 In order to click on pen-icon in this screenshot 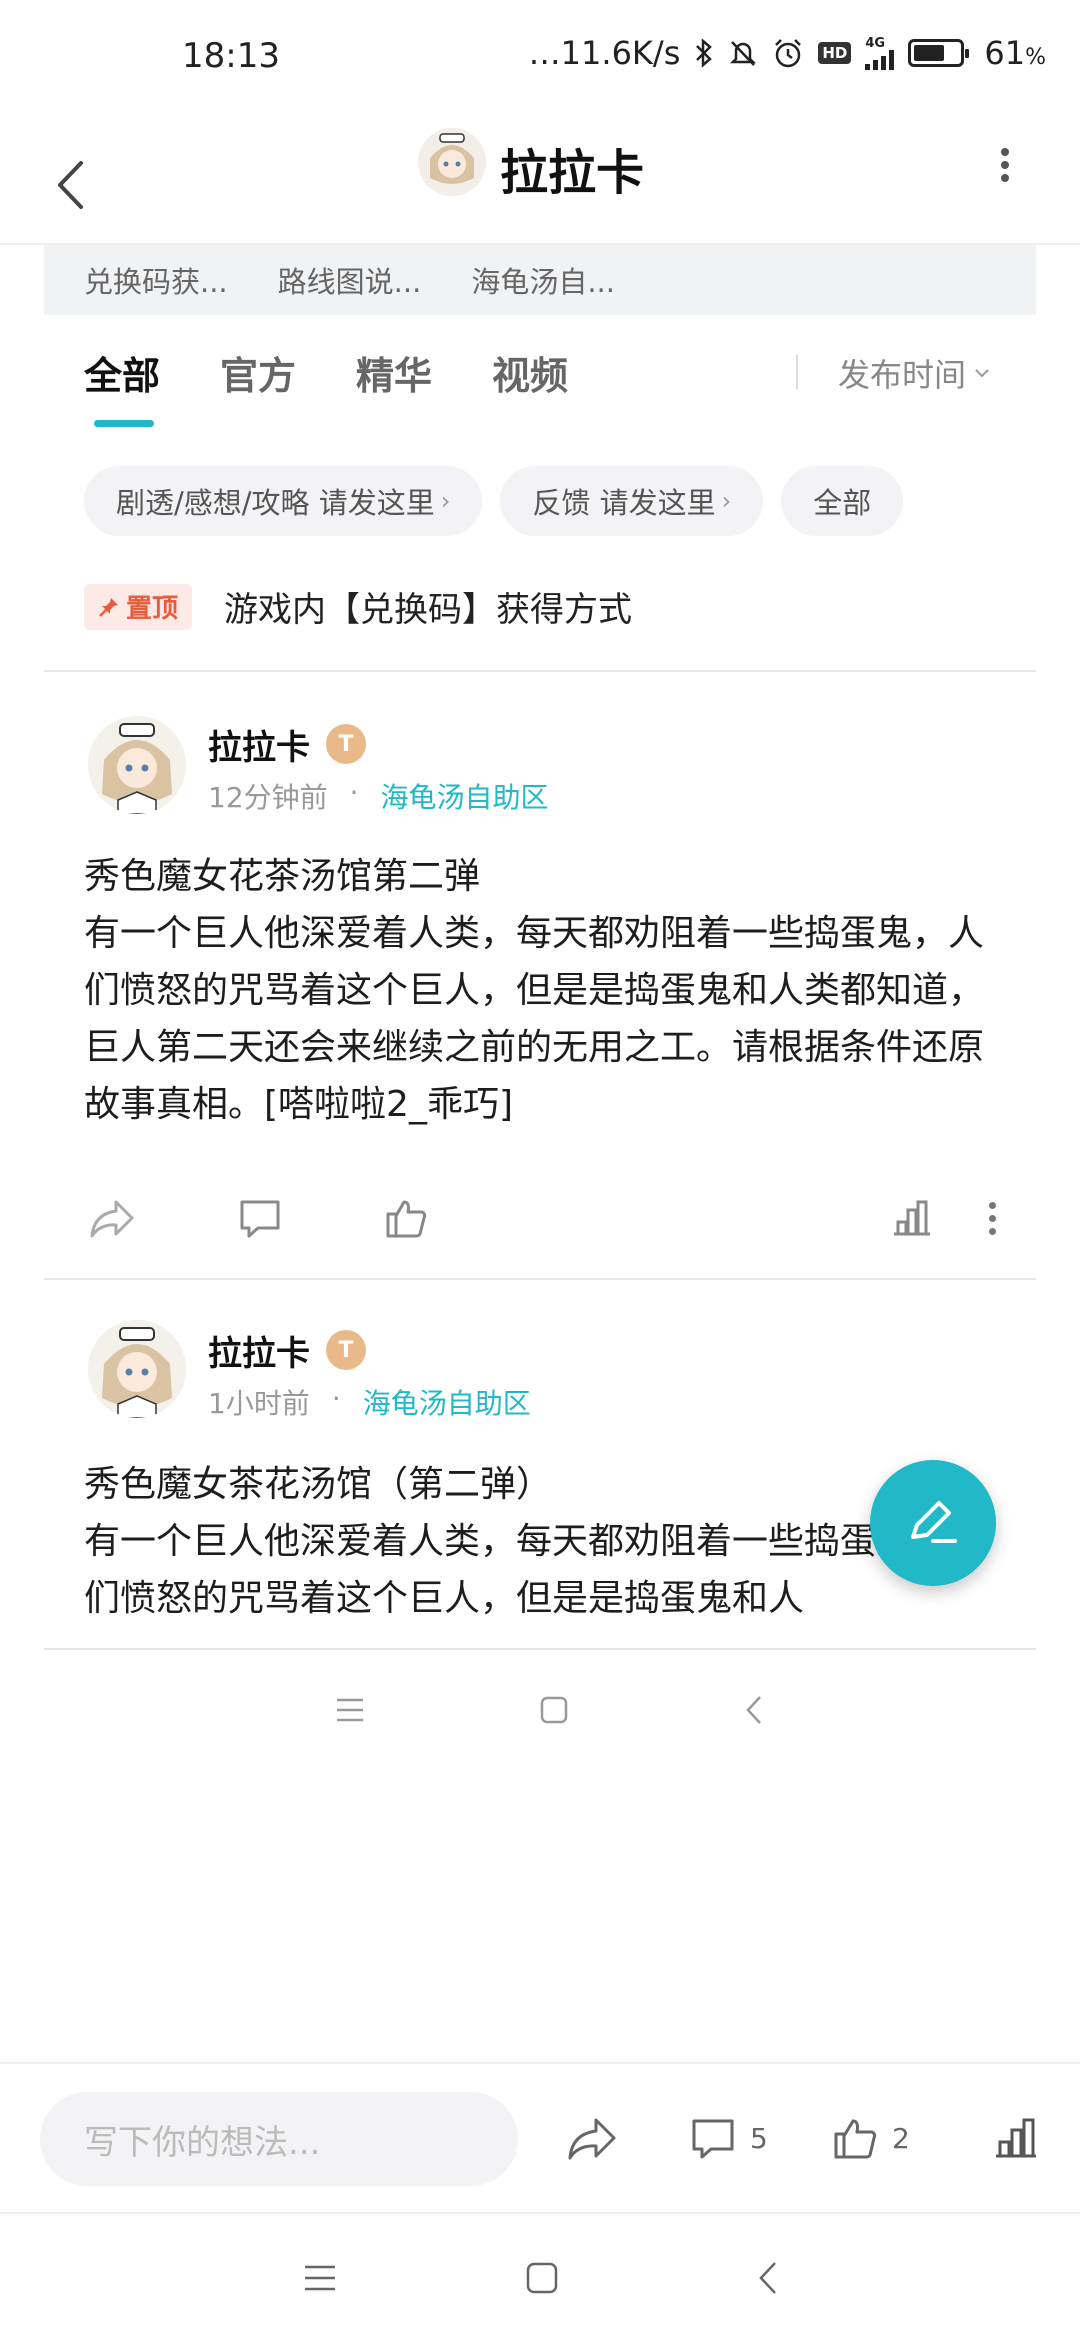, I will do `click(934, 1522)`.